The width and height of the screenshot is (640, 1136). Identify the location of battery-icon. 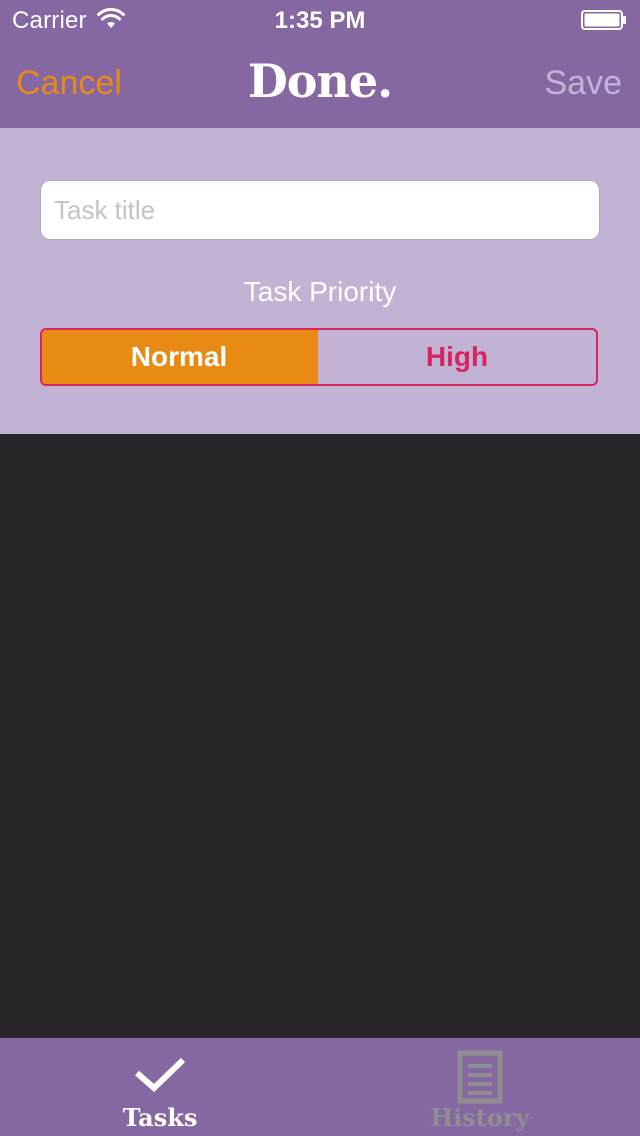
(603, 20).